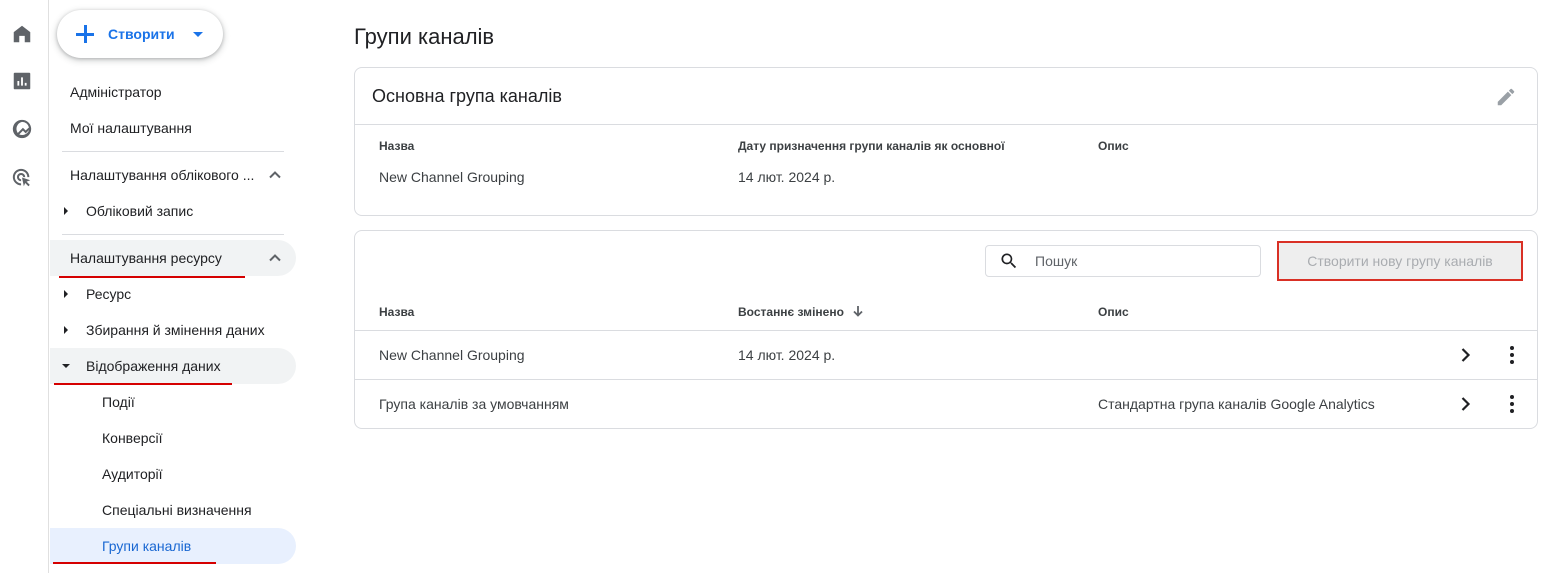  Describe the element at coordinates (22, 34) in the screenshot. I see `home-icon` at that location.